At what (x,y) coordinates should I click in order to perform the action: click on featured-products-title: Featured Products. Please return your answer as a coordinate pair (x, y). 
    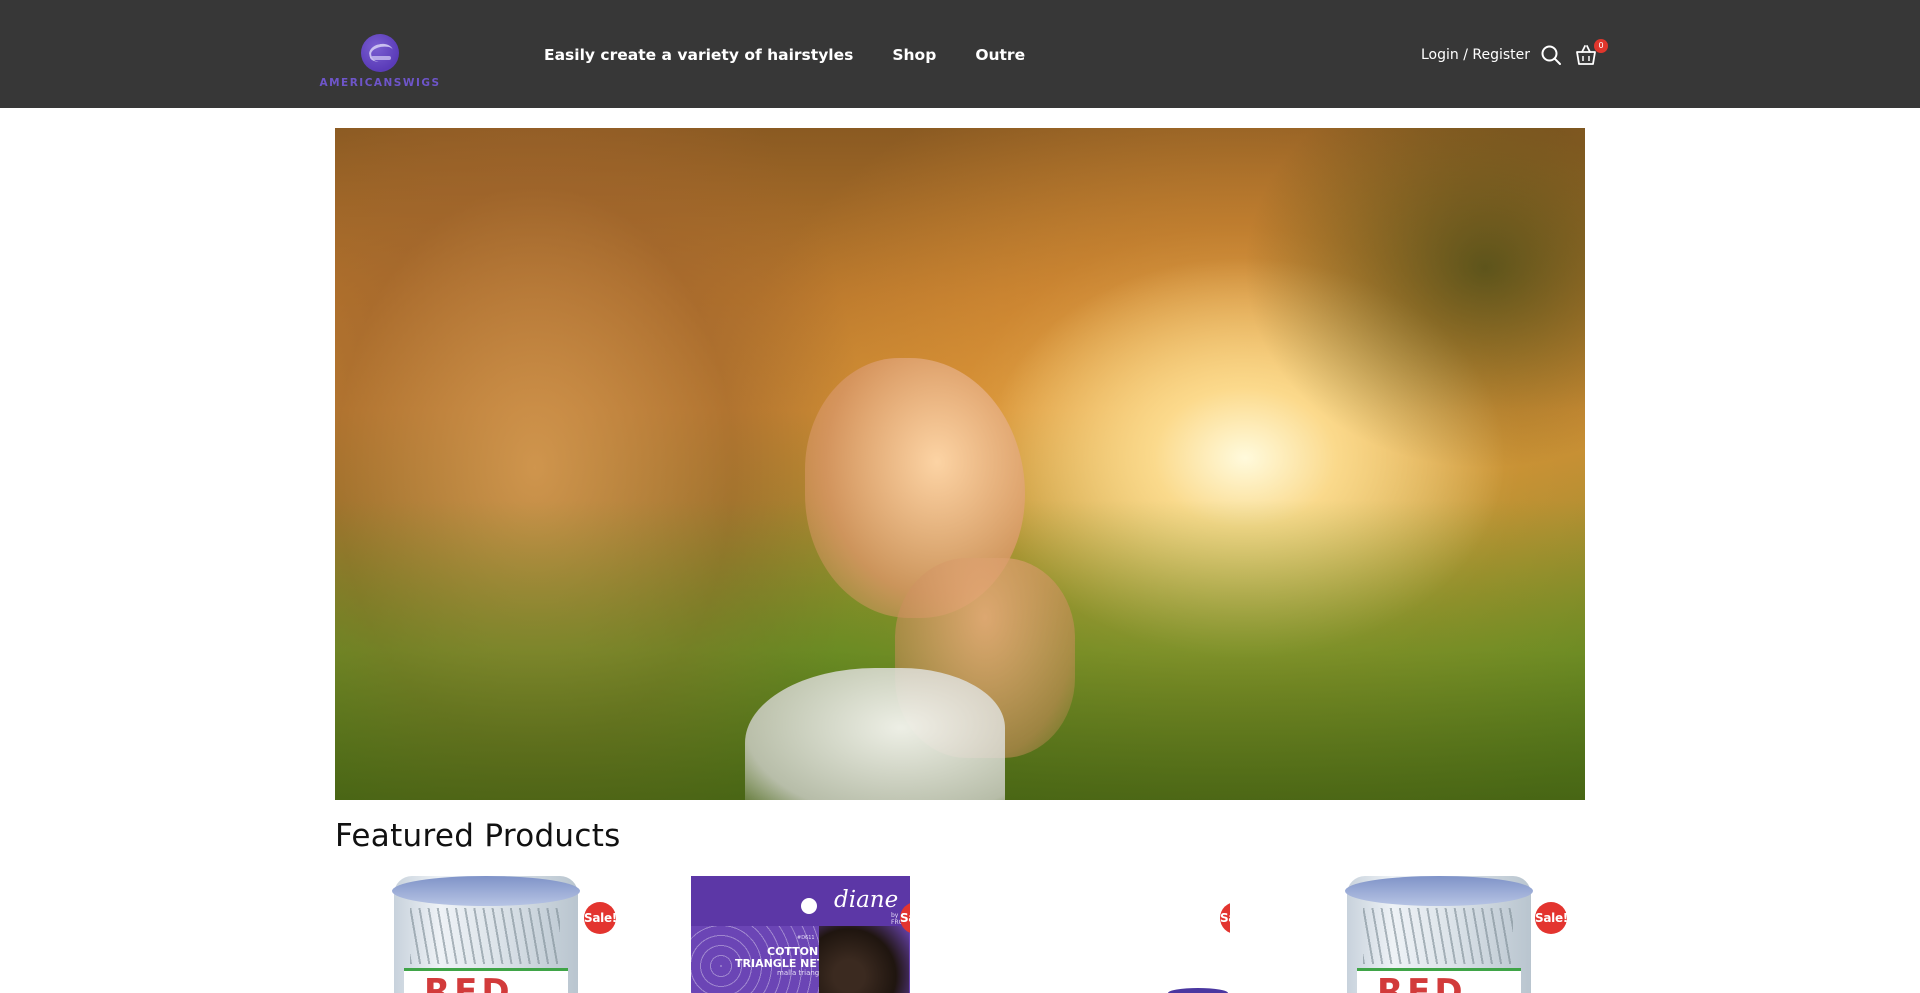
    Looking at the image, I should click on (478, 836).